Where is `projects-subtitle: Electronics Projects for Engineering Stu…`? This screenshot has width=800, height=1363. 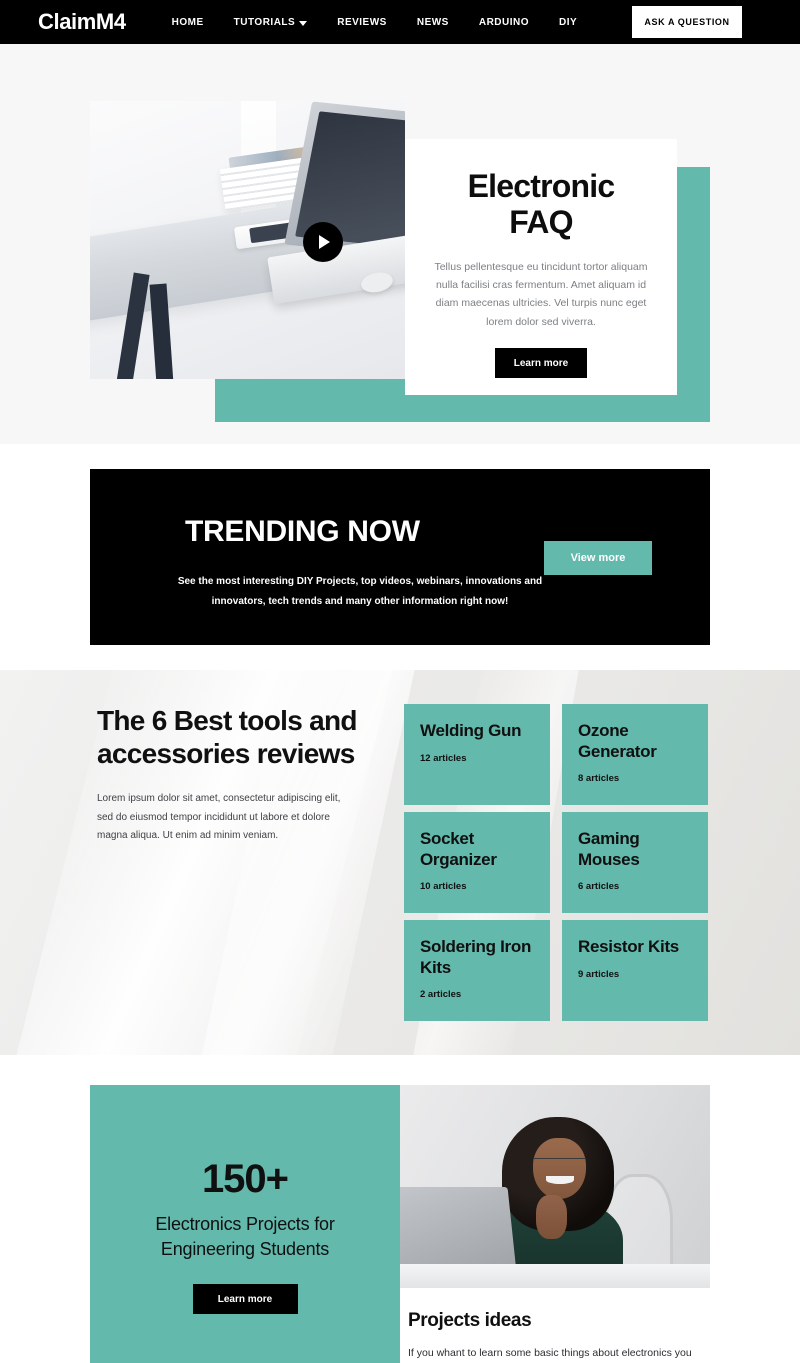 projects-subtitle: Electronics Projects for Engineering Stu… is located at coordinates (245, 1237).